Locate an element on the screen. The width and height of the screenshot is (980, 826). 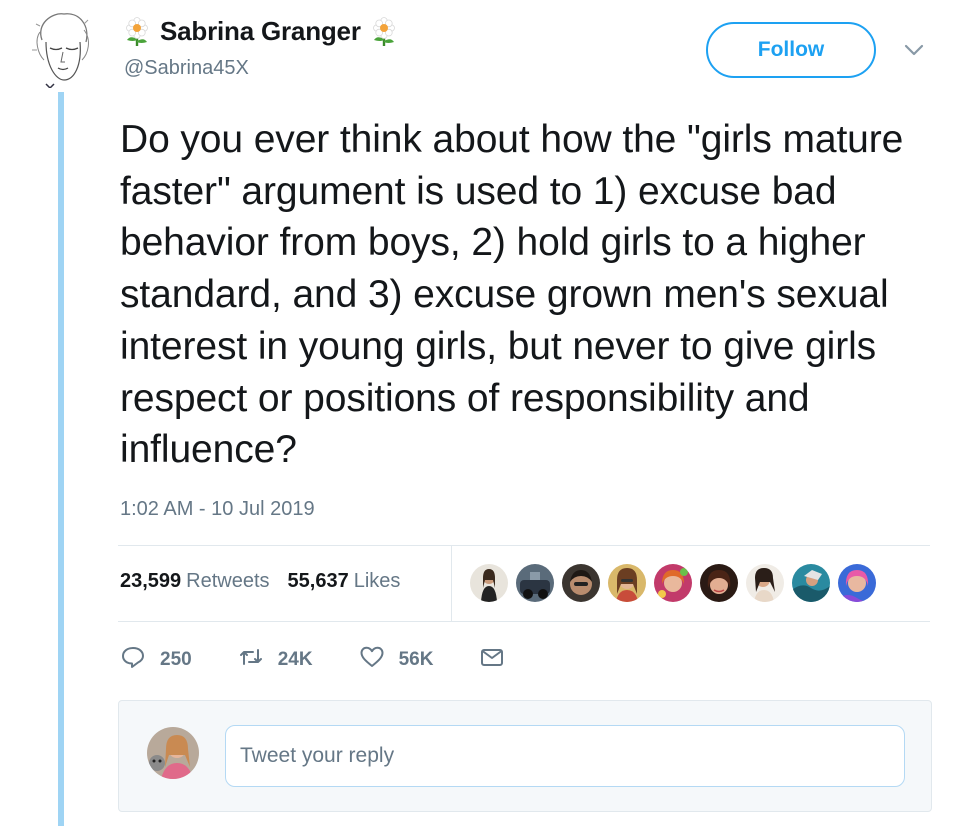
tweet-timestamp: 1:02 AM - 10 Jul 2019 is located at coordinates (217, 509).